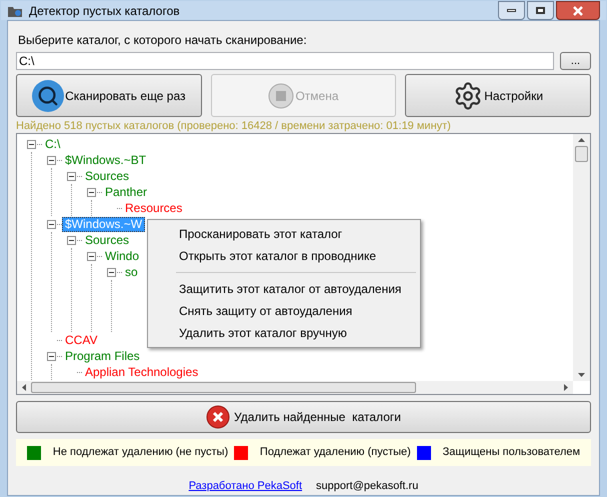 This screenshot has width=607, height=497. What do you see at coordinates (24, 387) in the screenshot?
I see `scroll-left-icon` at bounding box center [24, 387].